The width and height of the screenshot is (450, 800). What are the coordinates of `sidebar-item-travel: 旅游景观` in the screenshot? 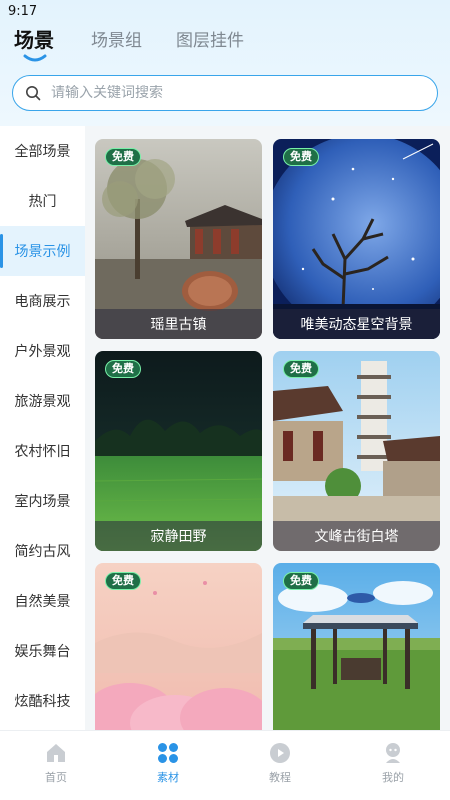 It's located at (42, 401).